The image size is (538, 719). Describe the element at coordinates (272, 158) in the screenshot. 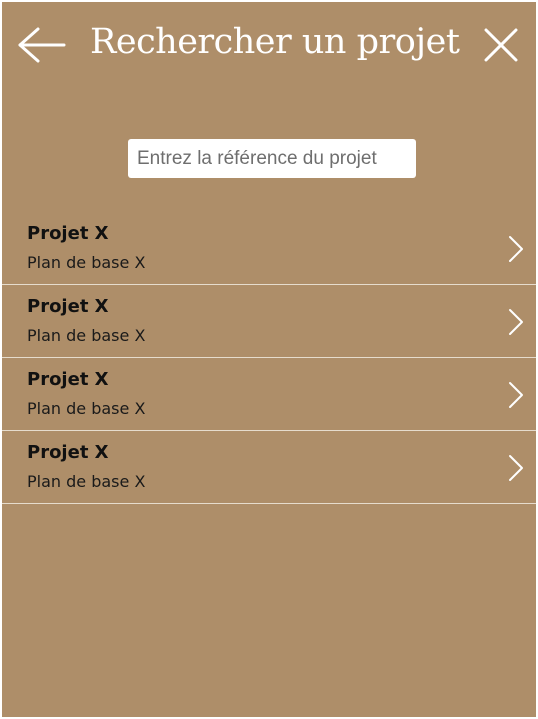

I see `project-reference-input` at that location.